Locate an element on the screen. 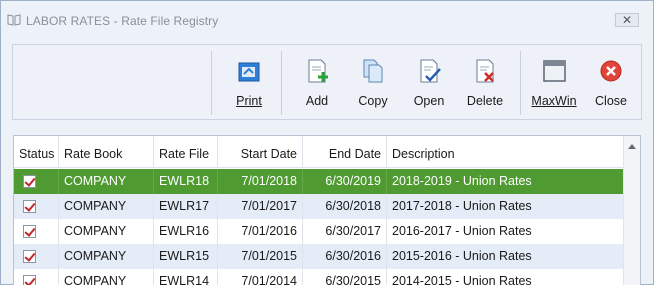  maxwin-label: MaxWin is located at coordinates (554, 101).